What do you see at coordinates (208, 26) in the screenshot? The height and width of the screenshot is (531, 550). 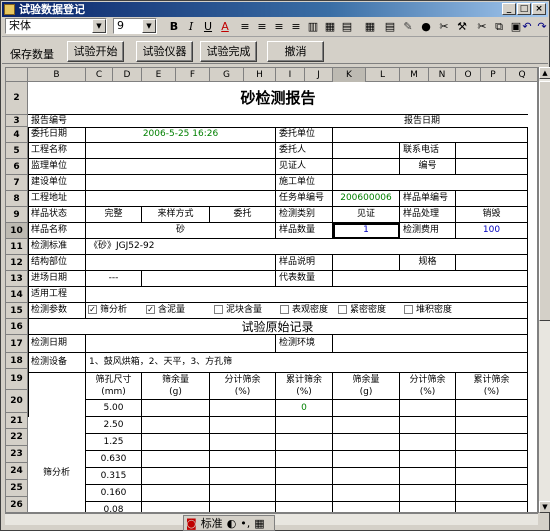 I see `underline-button: U` at bounding box center [208, 26].